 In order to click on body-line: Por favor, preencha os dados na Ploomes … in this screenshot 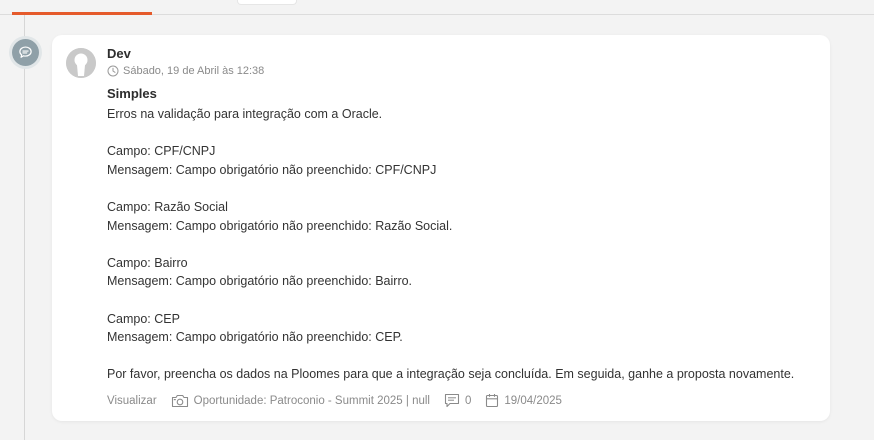, I will do `click(451, 374)`.